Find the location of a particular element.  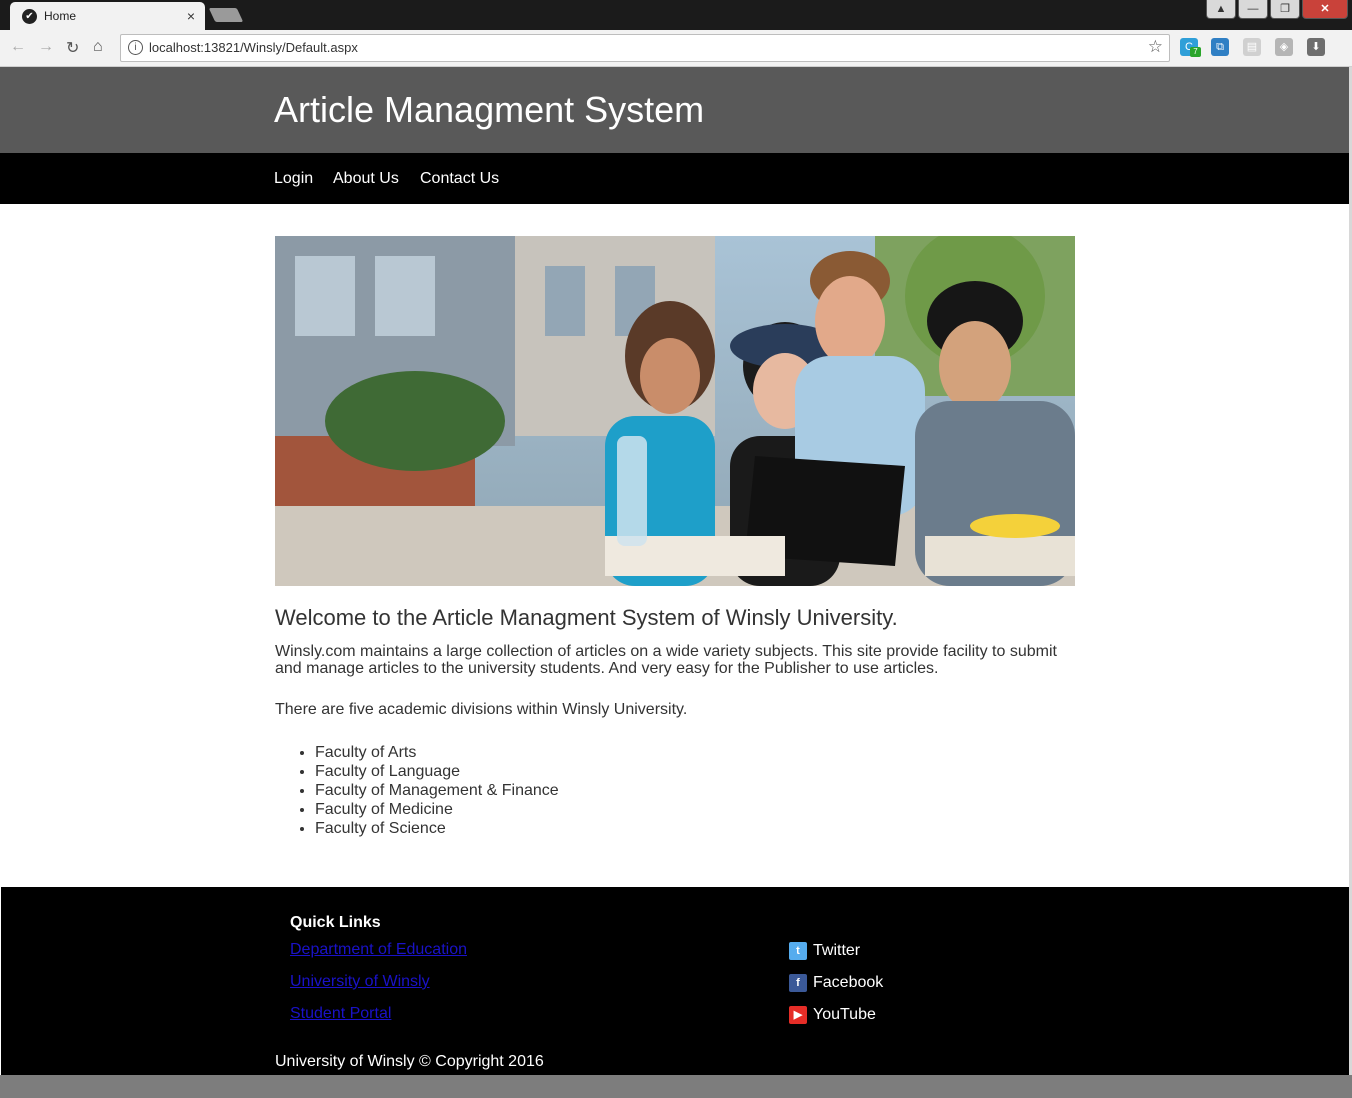

new-tab-button is located at coordinates (226, 15).